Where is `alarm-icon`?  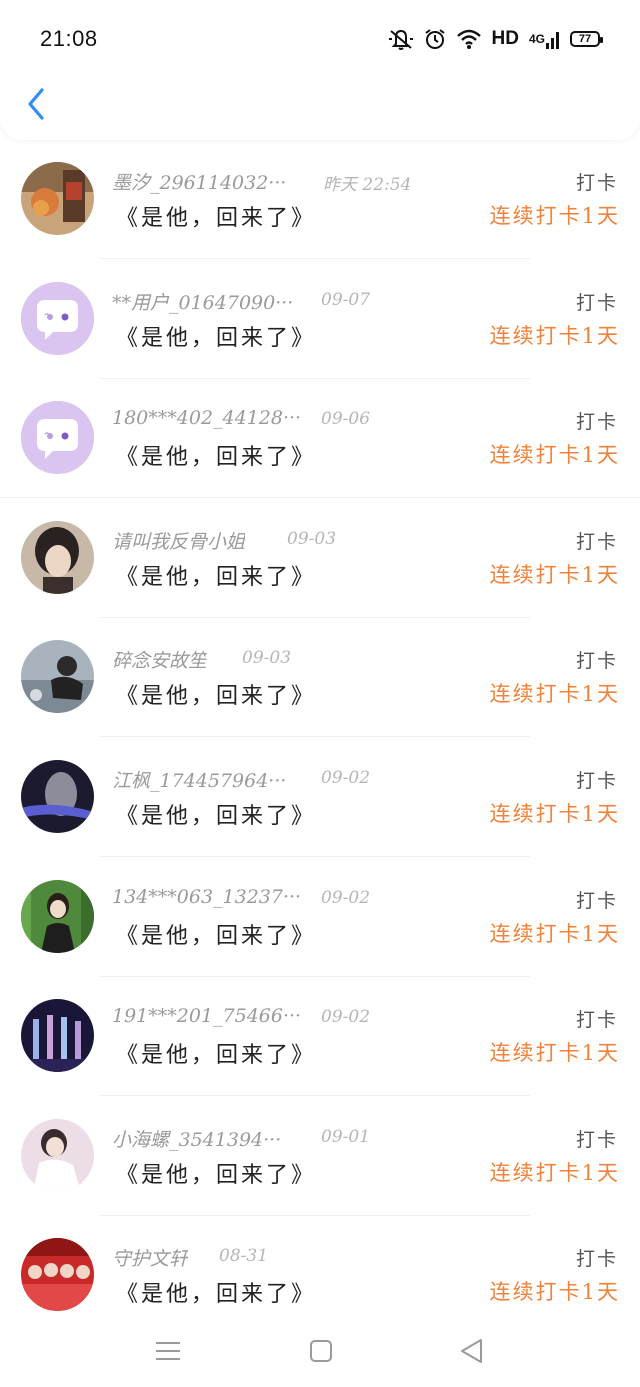 alarm-icon is located at coordinates (434, 39).